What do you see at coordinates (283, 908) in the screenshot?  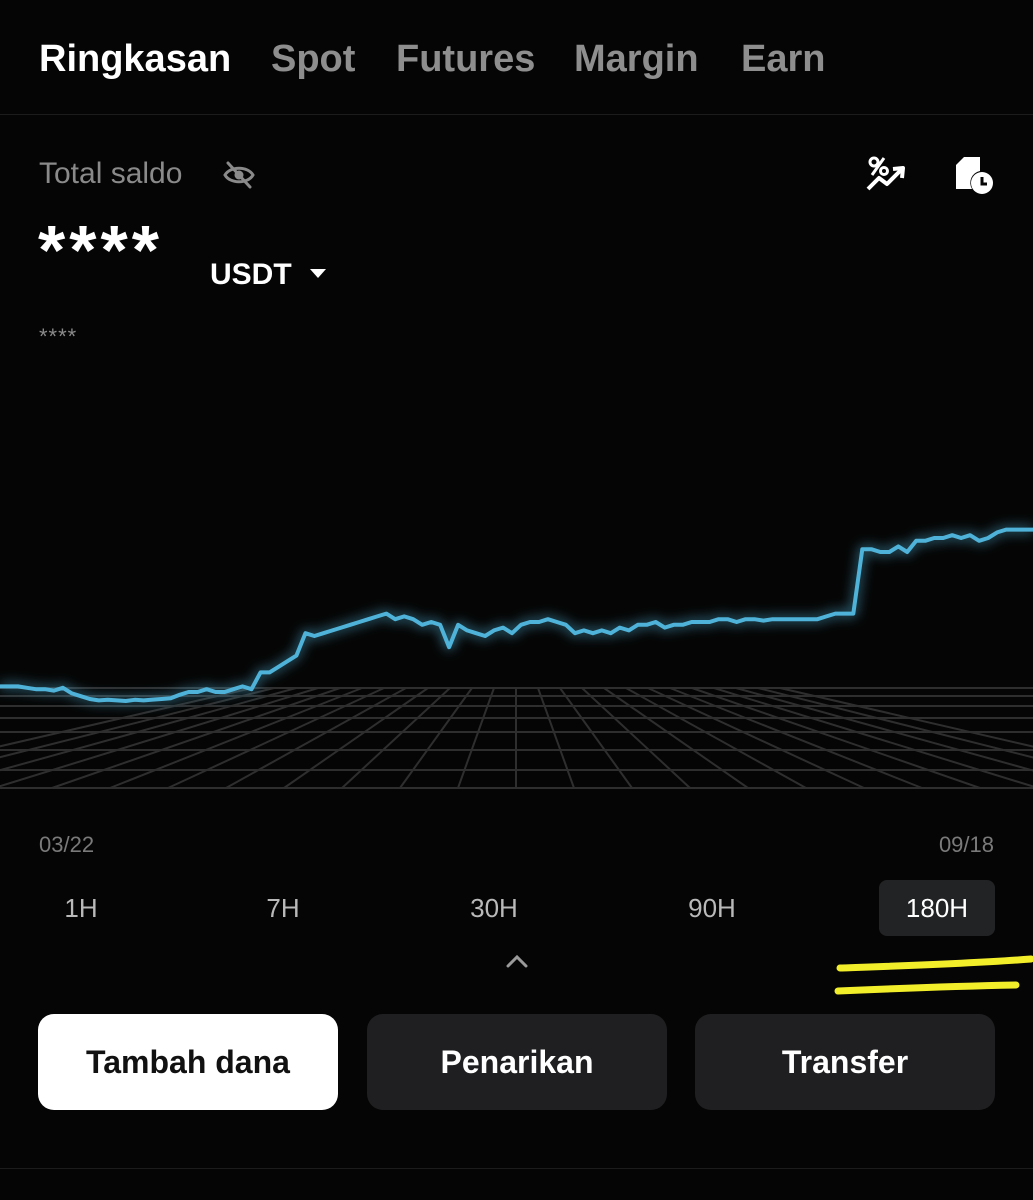 I see `range-7h: 7H` at bounding box center [283, 908].